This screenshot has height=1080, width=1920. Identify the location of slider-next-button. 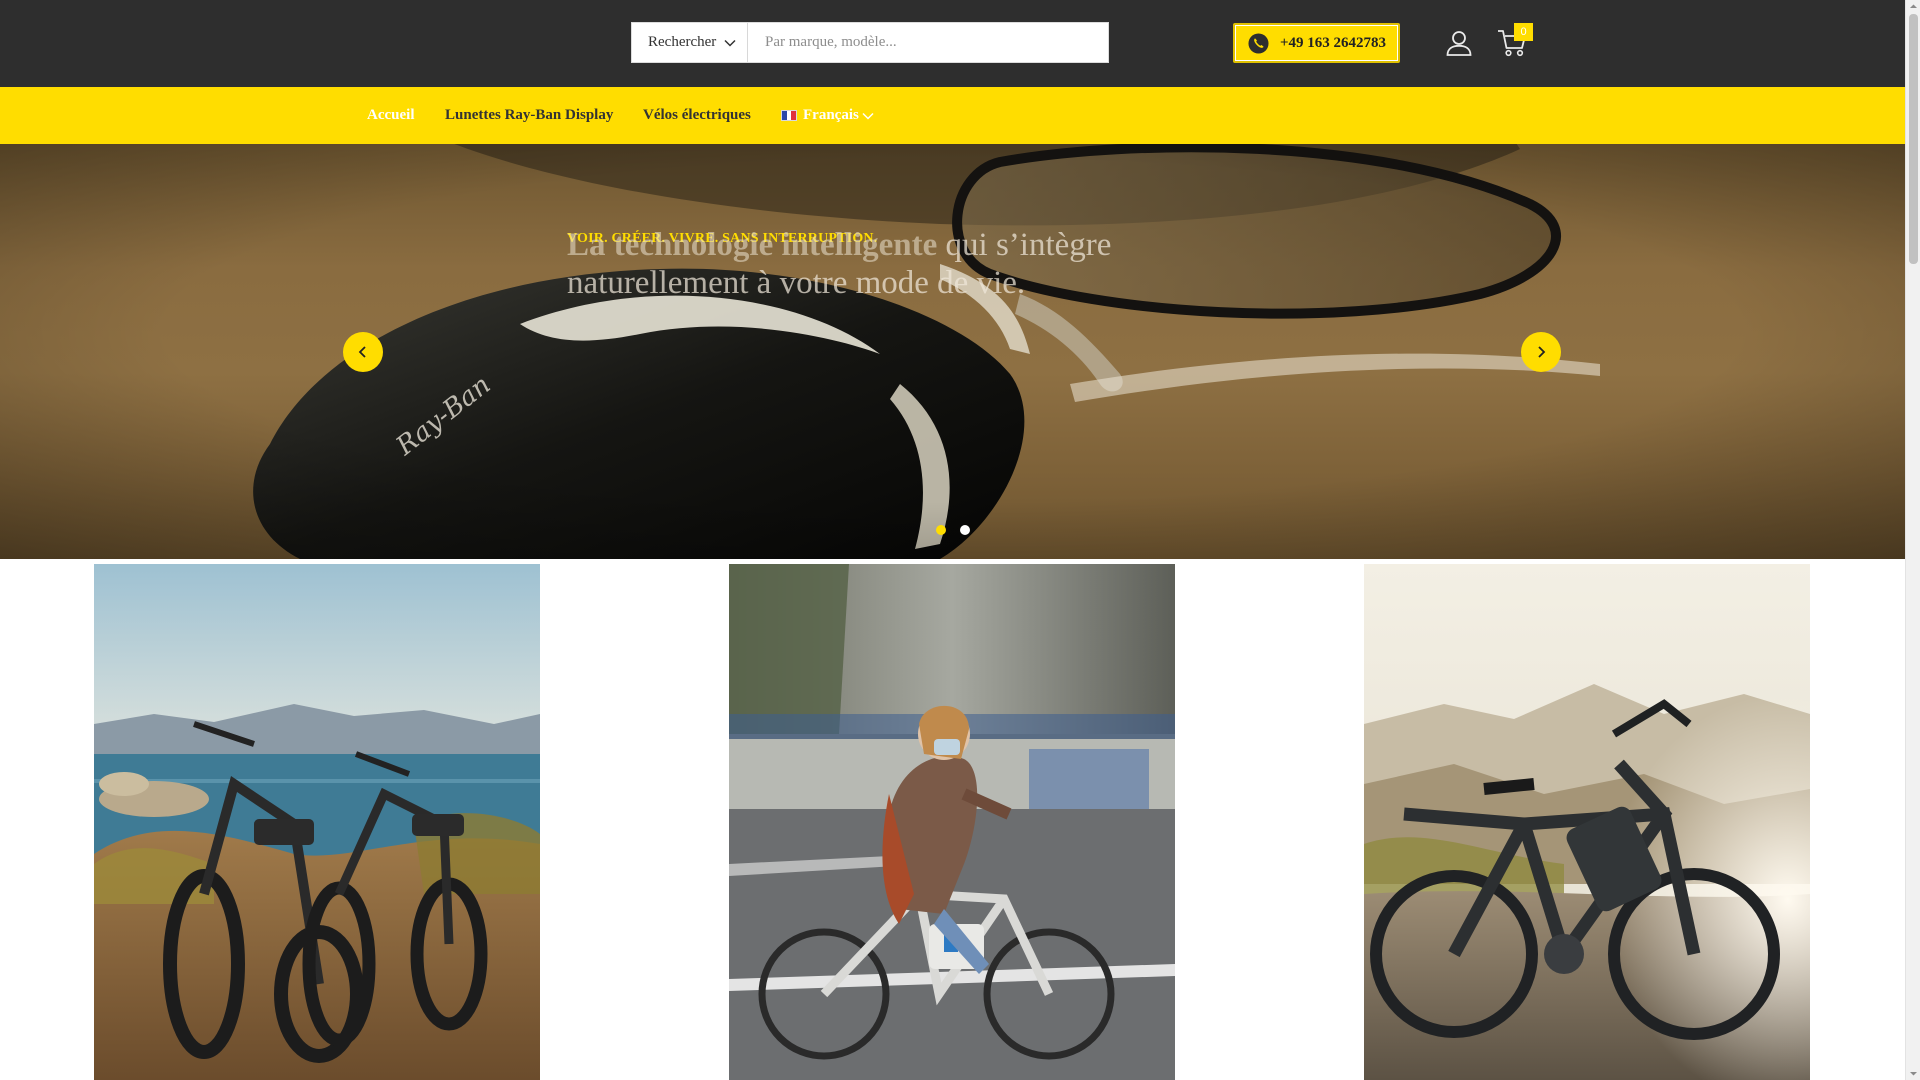
(1541, 352).